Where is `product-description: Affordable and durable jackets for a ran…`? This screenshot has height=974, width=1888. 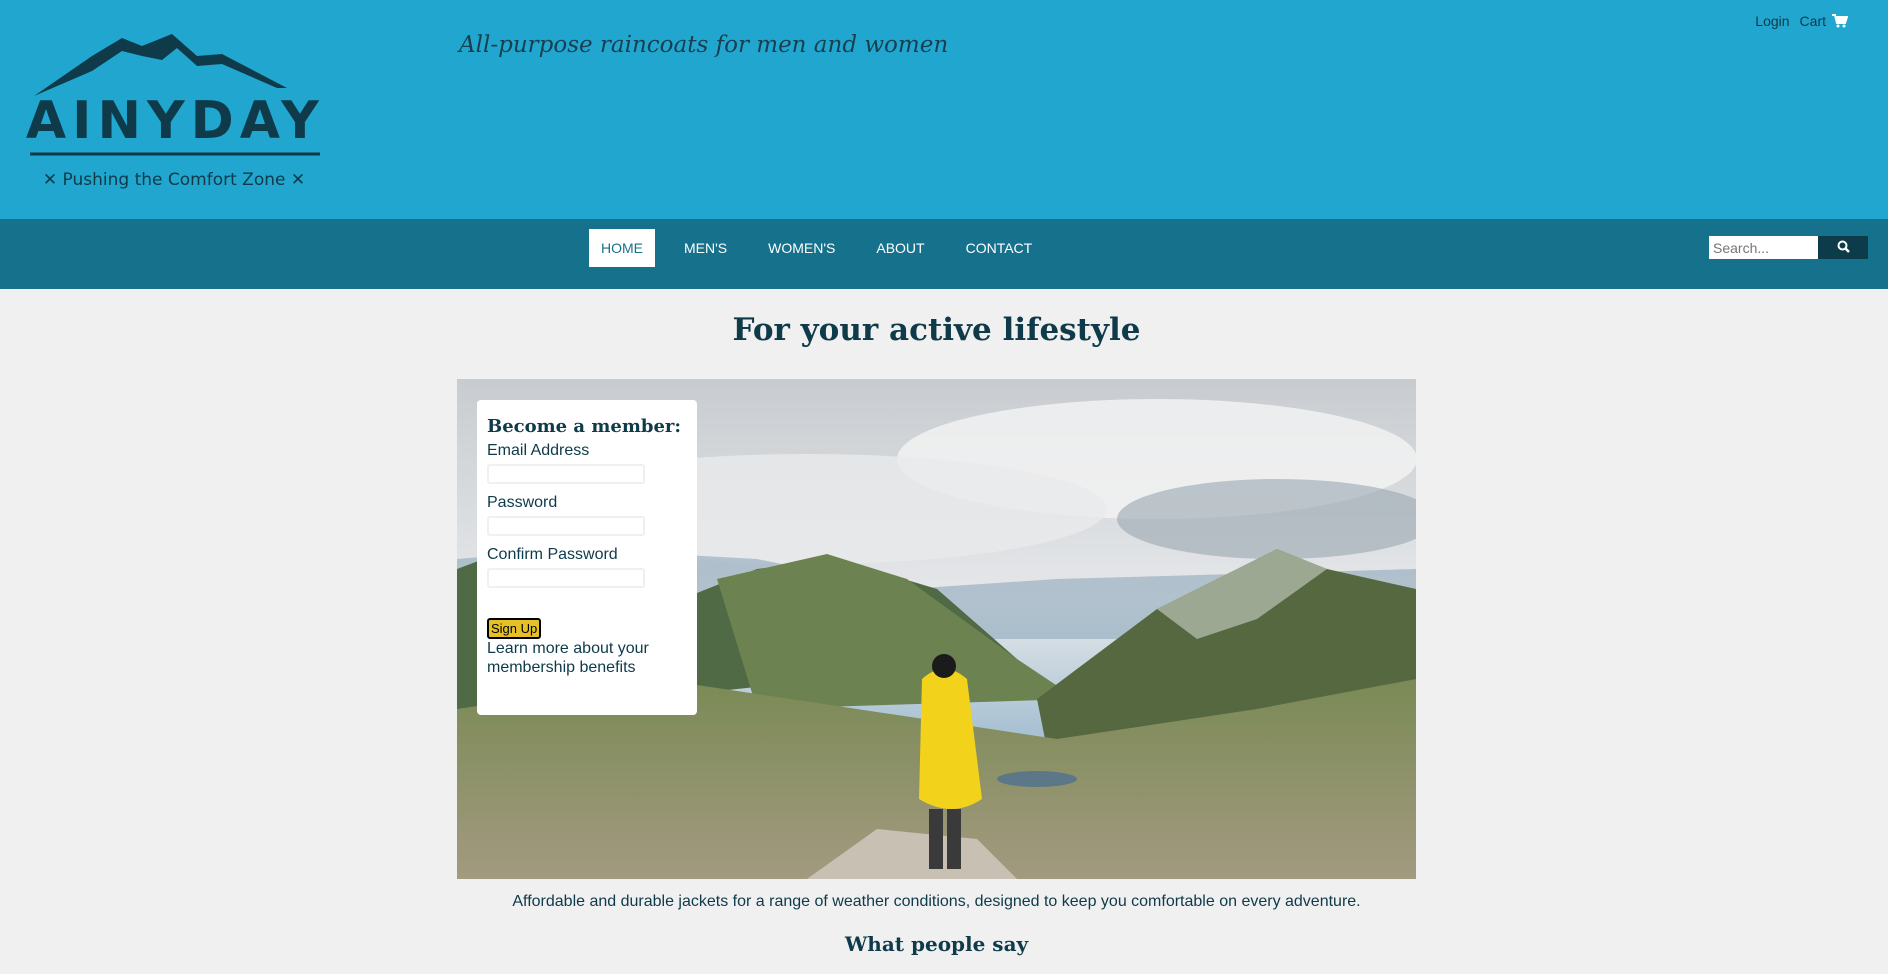 product-description: Affordable and durable jackets for a ran… is located at coordinates (936, 901).